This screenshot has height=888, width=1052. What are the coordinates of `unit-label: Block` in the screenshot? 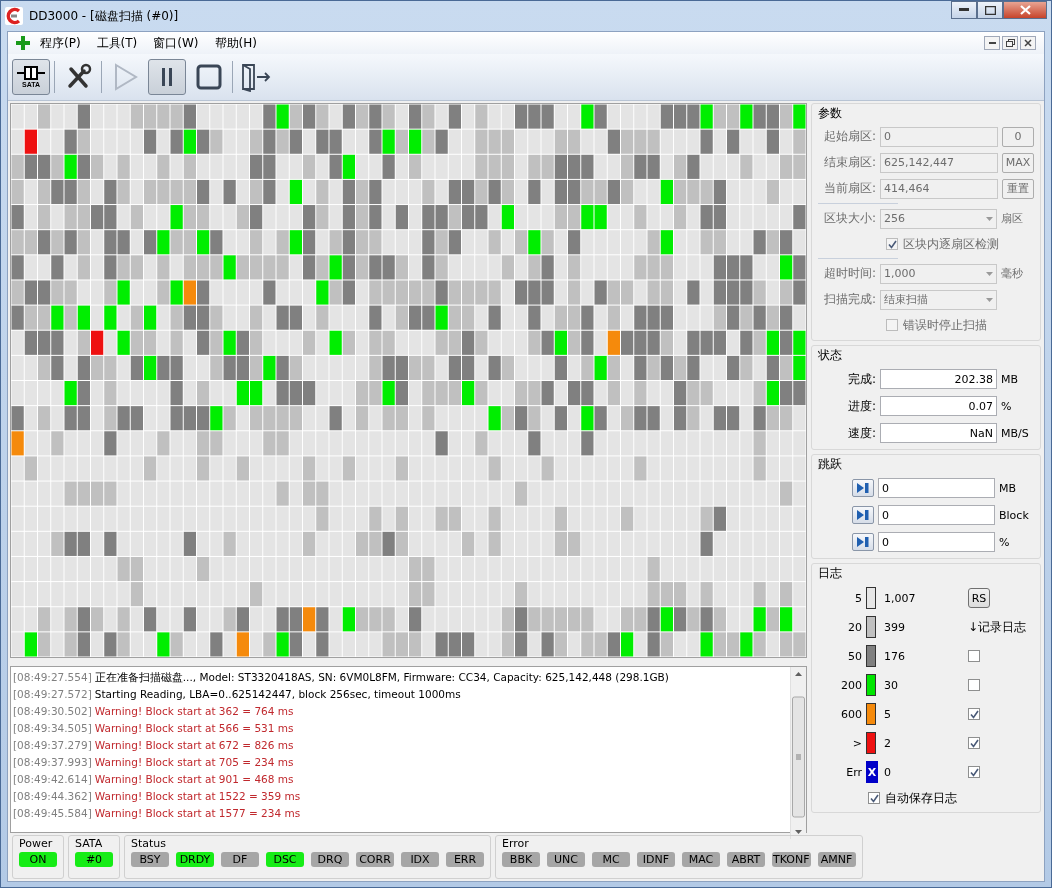 It's located at (1014, 515).